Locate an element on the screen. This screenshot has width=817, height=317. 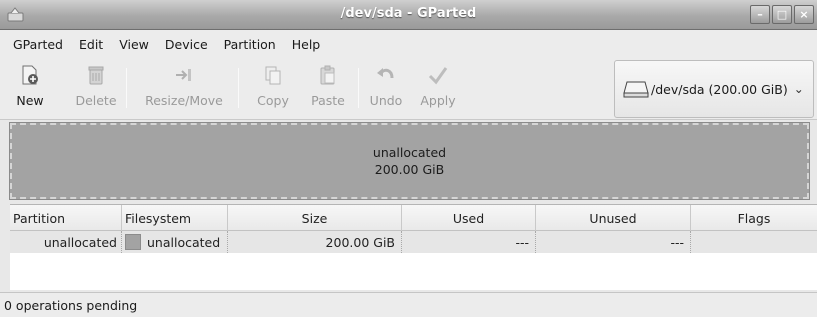
delete-button: Delete is located at coordinates (96, 89).